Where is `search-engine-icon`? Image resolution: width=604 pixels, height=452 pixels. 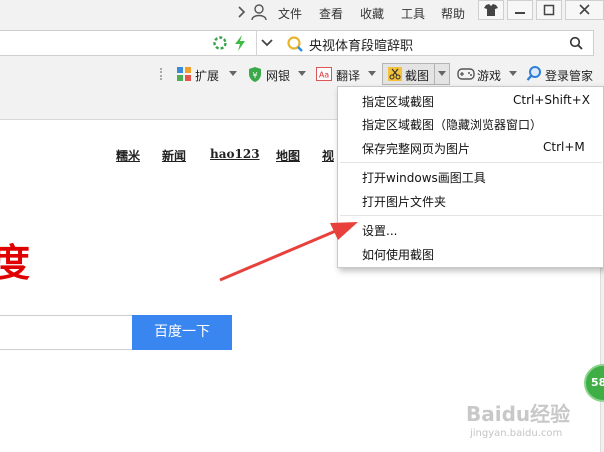
search-engine-icon is located at coordinates (295, 44).